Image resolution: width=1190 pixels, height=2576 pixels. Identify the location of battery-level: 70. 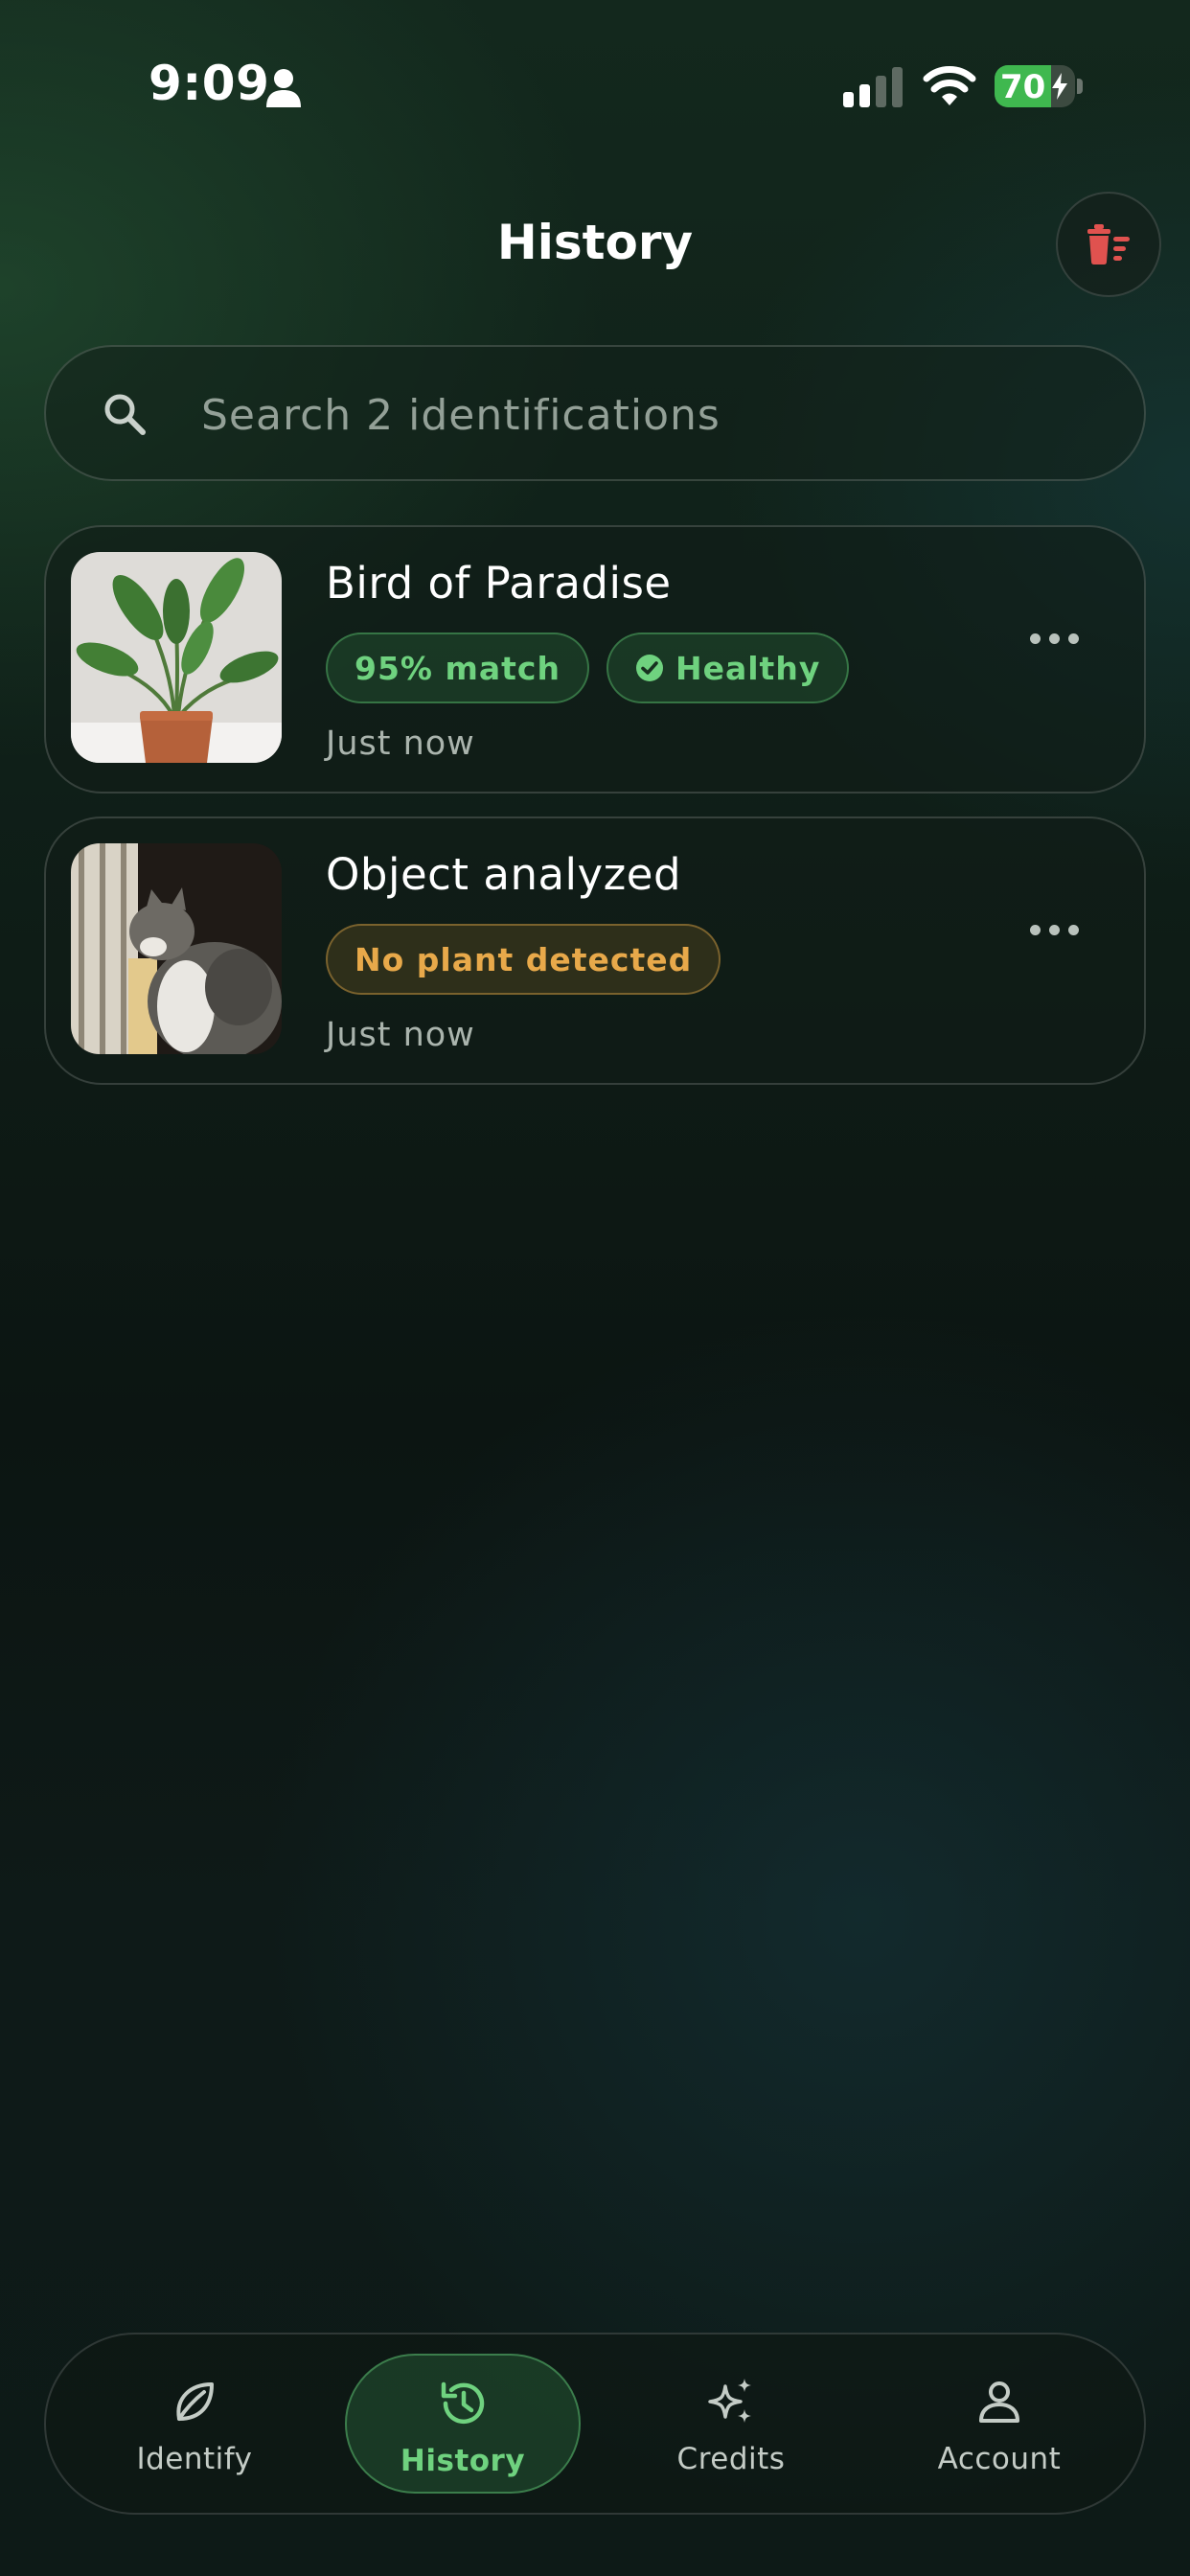
(1023, 87).